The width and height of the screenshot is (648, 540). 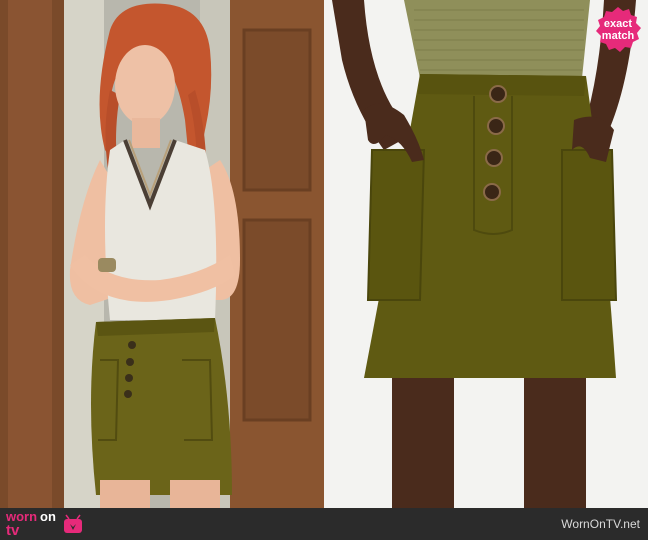 I want to click on footer-bar: worn on tv WornOnTV.net, so click(x=324, y=524).